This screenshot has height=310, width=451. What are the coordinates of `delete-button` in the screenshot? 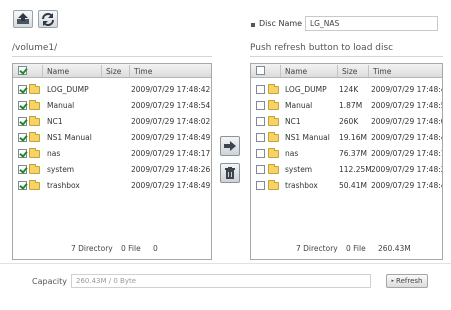 It's located at (230, 173).